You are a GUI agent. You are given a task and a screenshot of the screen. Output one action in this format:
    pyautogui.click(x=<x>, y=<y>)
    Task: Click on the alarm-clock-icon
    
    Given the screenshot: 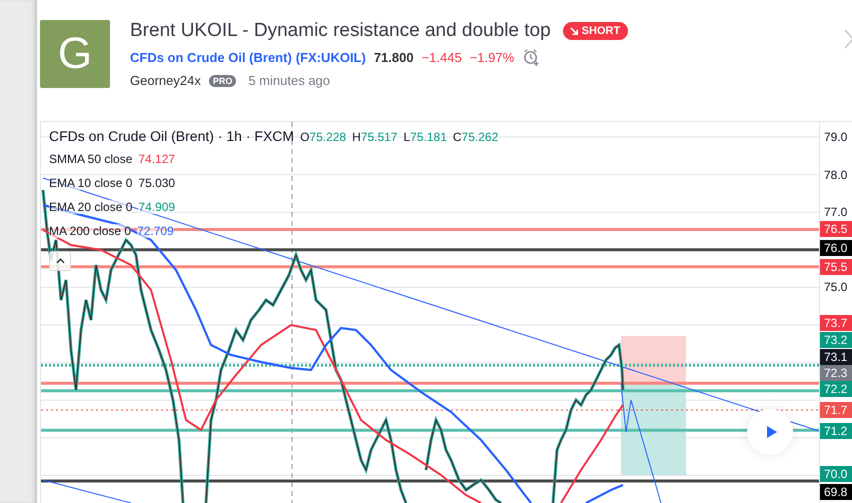 What is the action you would take?
    pyautogui.click(x=532, y=57)
    